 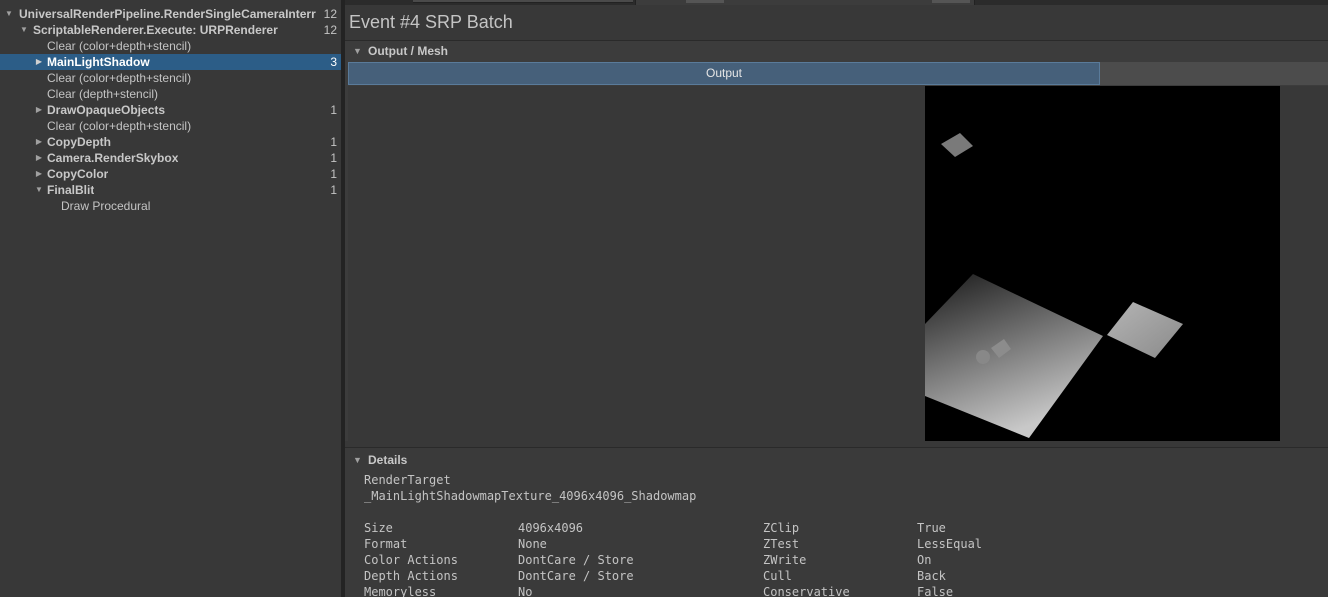 What do you see at coordinates (386, 544) in the screenshot?
I see `prop-name: Format` at bounding box center [386, 544].